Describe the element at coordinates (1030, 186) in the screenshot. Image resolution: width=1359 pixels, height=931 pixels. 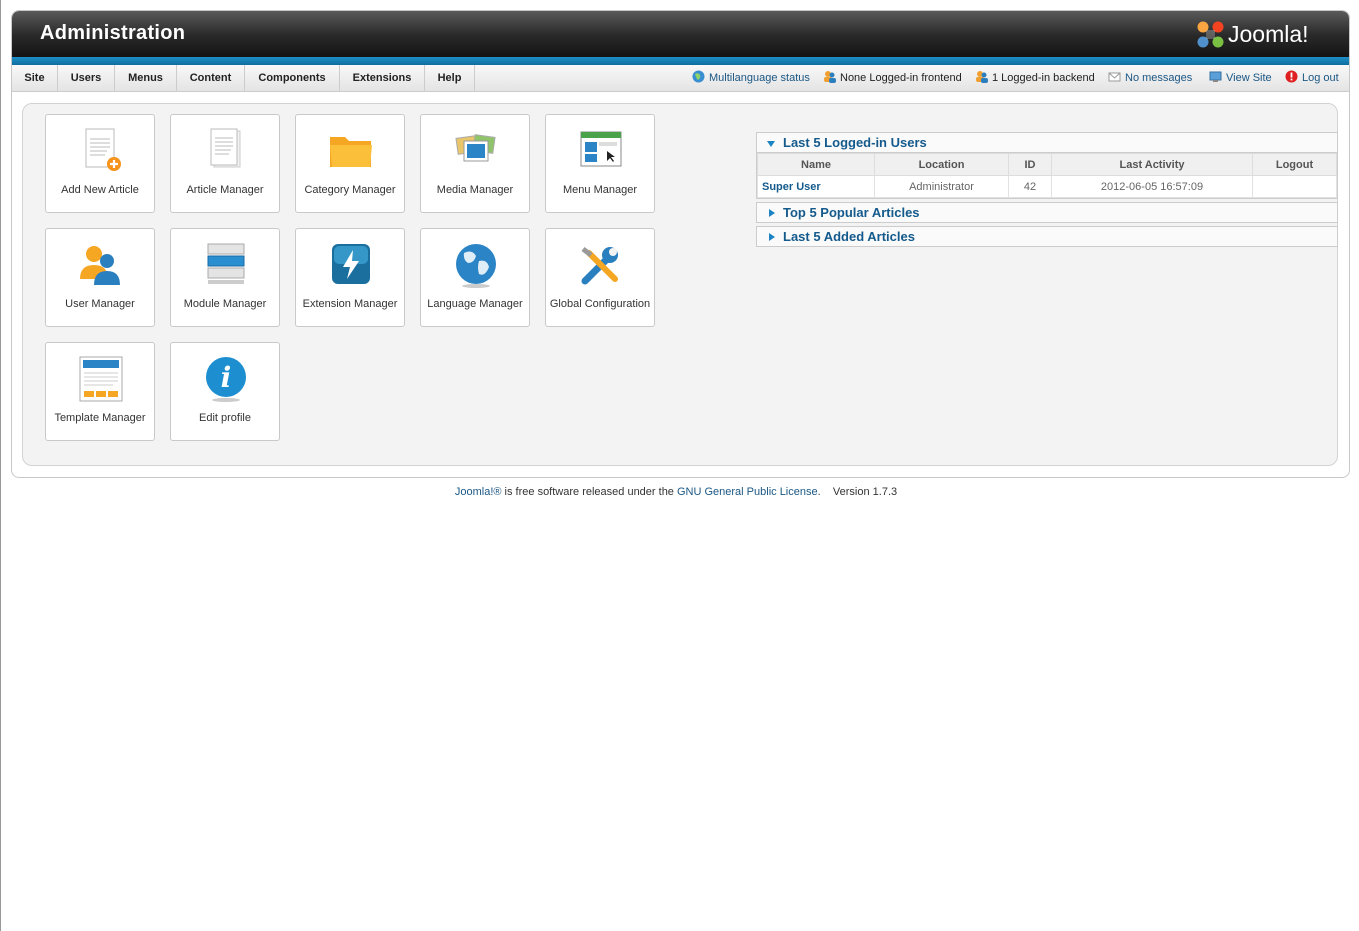
I see `user-id: 42` at that location.